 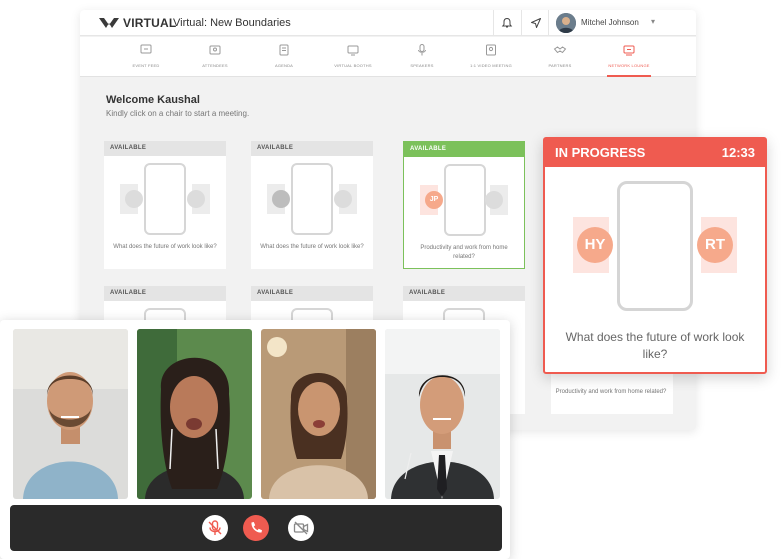 I want to click on tab-network-lounge: NETWORK LOUNGE, so click(x=629, y=60).